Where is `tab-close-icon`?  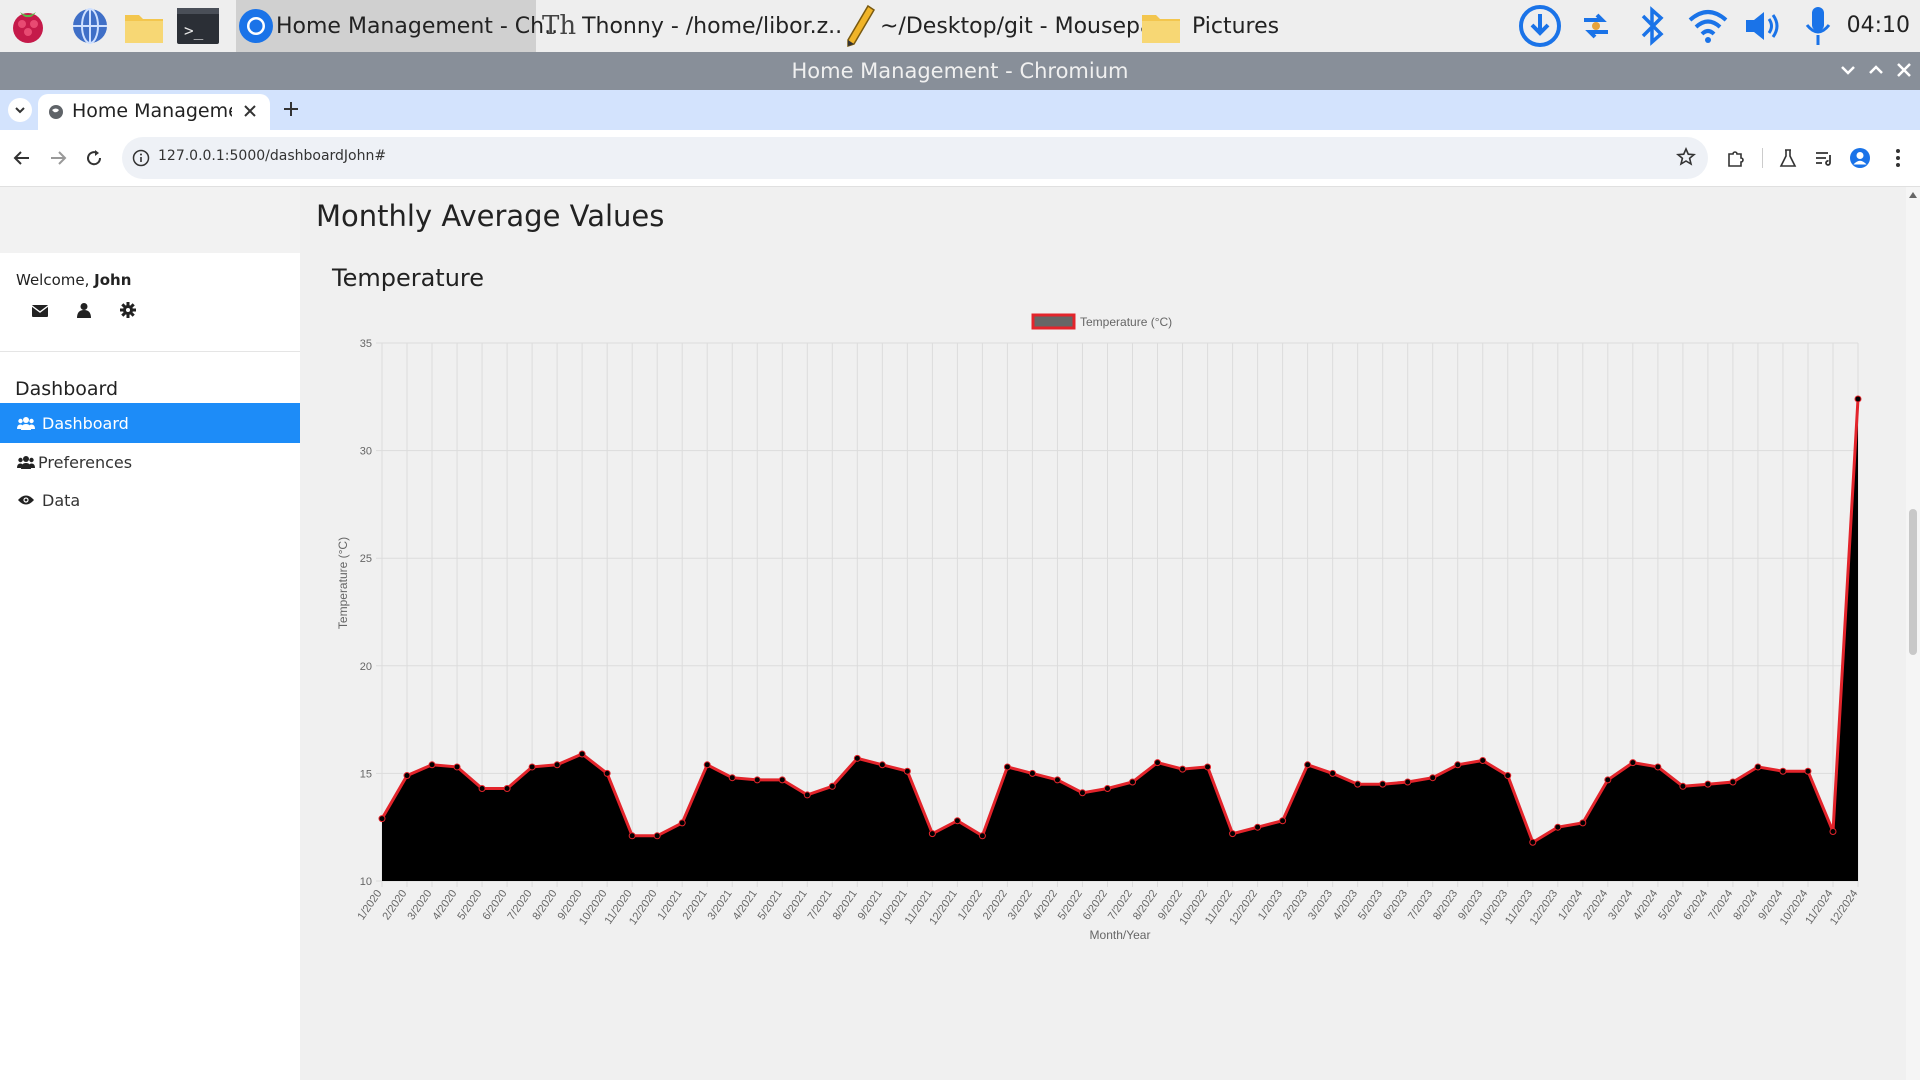 tab-close-icon is located at coordinates (250, 113).